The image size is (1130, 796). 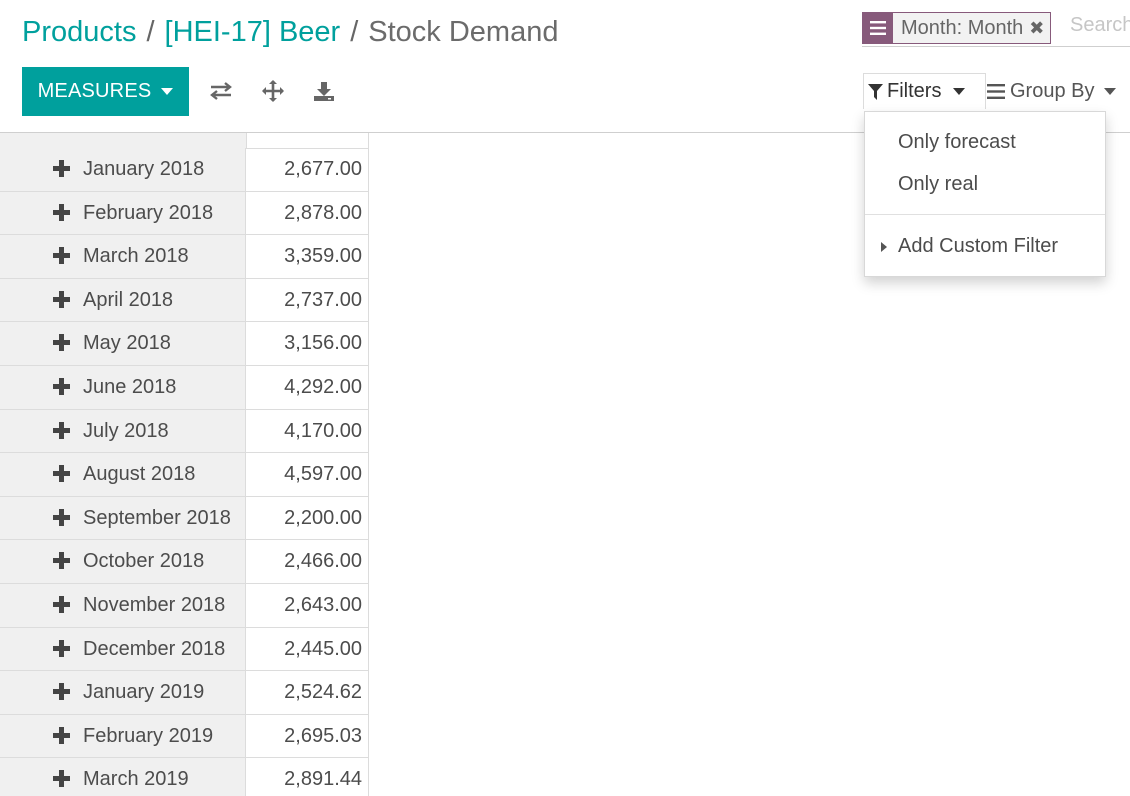 I want to click on table-row: March 2018 3,359.00, so click(x=184, y=257).